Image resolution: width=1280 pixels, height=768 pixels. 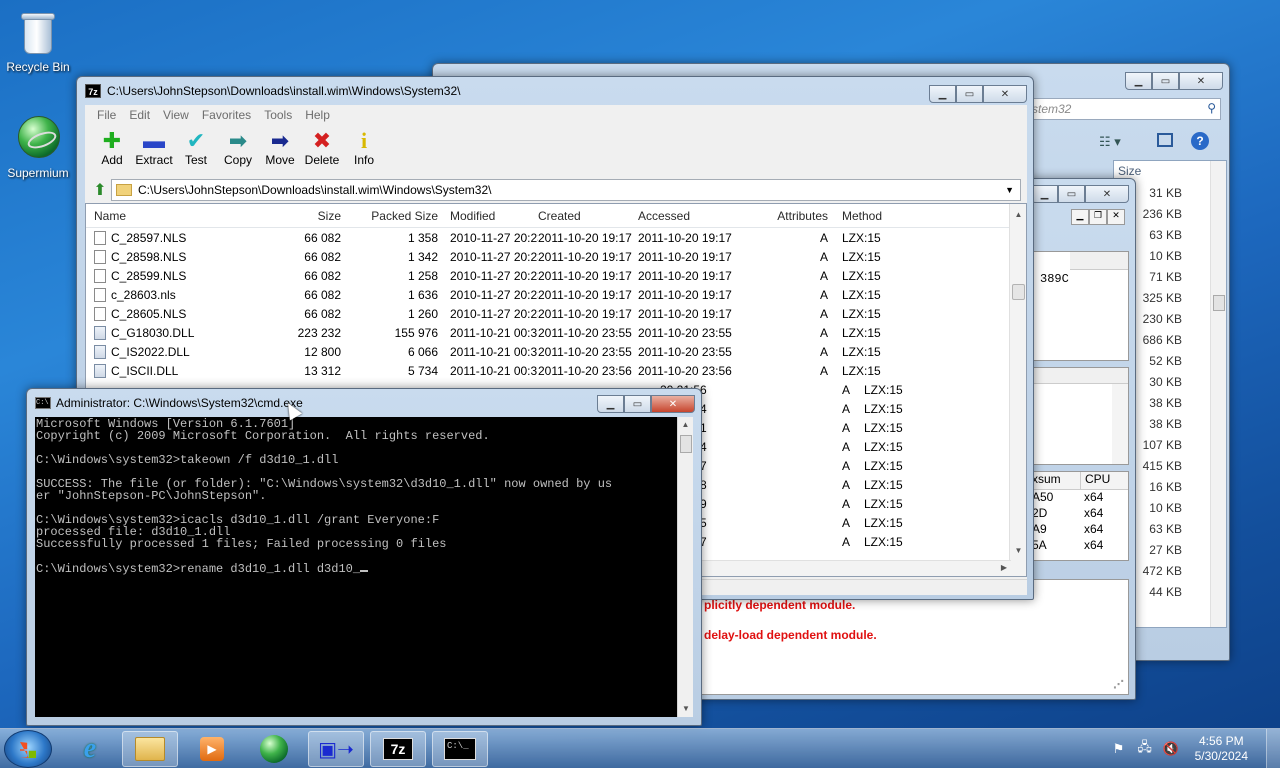 What do you see at coordinates (883, 408) in the screenshot?
I see `file-method: LZX:15` at bounding box center [883, 408].